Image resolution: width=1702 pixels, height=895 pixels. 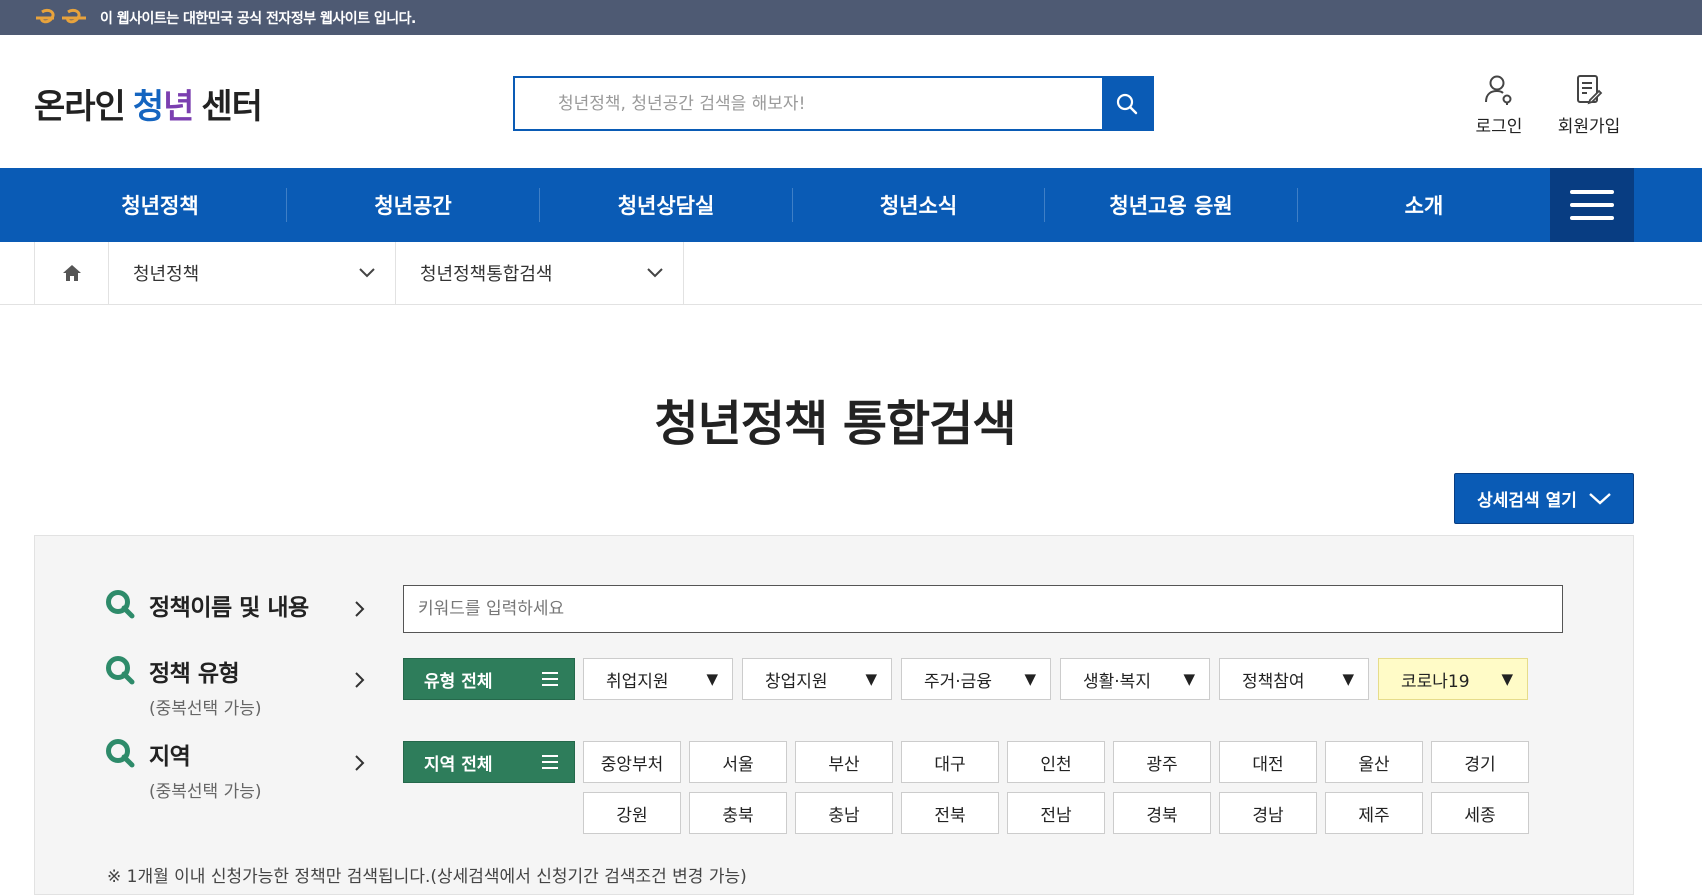 What do you see at coordinates (232, 107) in the screenshot?
I see `logo-text-right: 센터` at bounding box center [232, 107].